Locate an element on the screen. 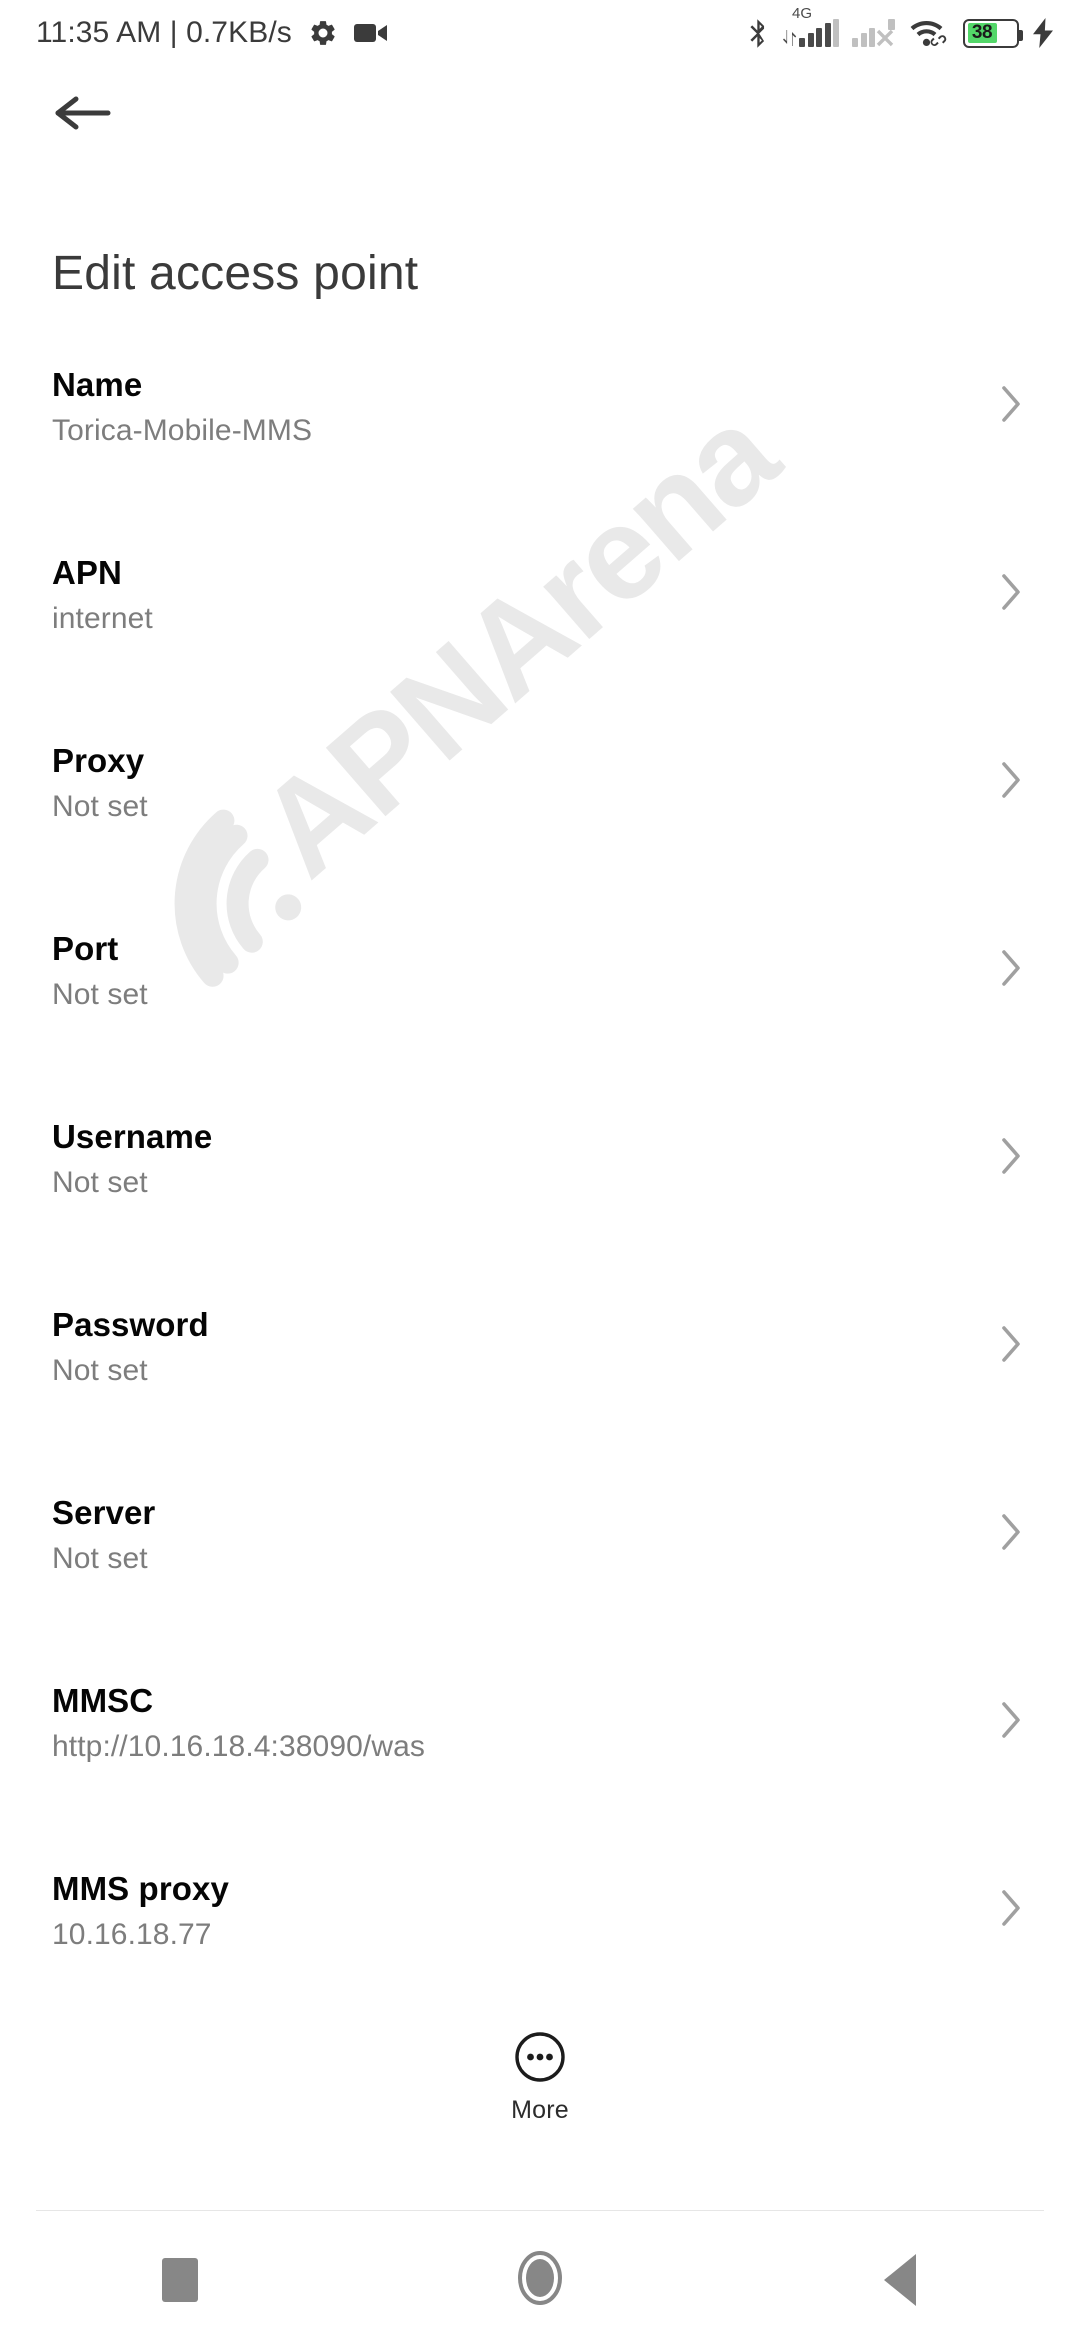  status-clock-and-network-speed: 11:35 AM | 0.7KB/s is located at coordinates (164, 32).